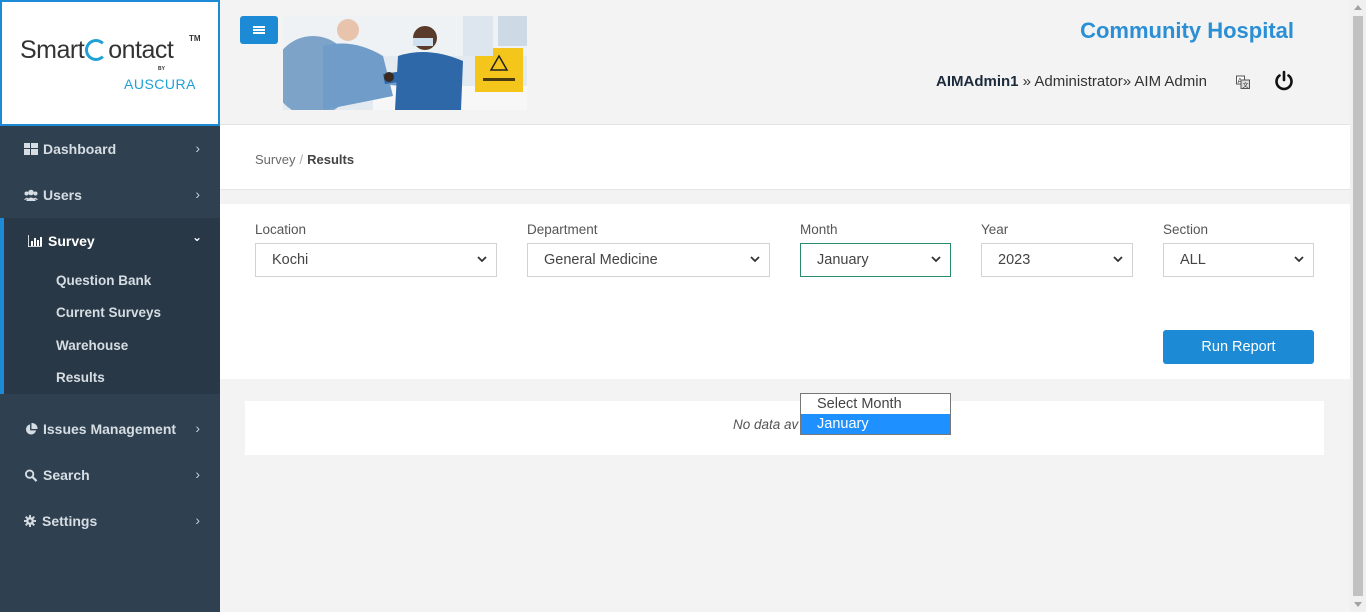 Image resolution: width=1366 pixels, height=612 pixels. Describe the element at coordinates (1246, 86) in the screenshot. I see `svg-text: 文` at that location.